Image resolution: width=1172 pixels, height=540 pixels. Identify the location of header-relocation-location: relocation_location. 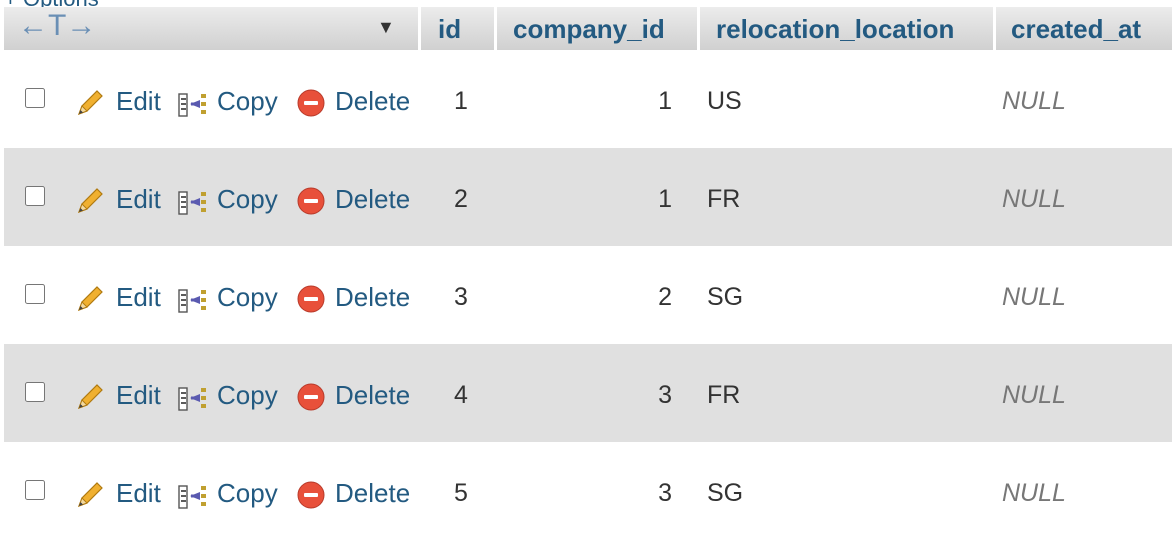
(846, 28).